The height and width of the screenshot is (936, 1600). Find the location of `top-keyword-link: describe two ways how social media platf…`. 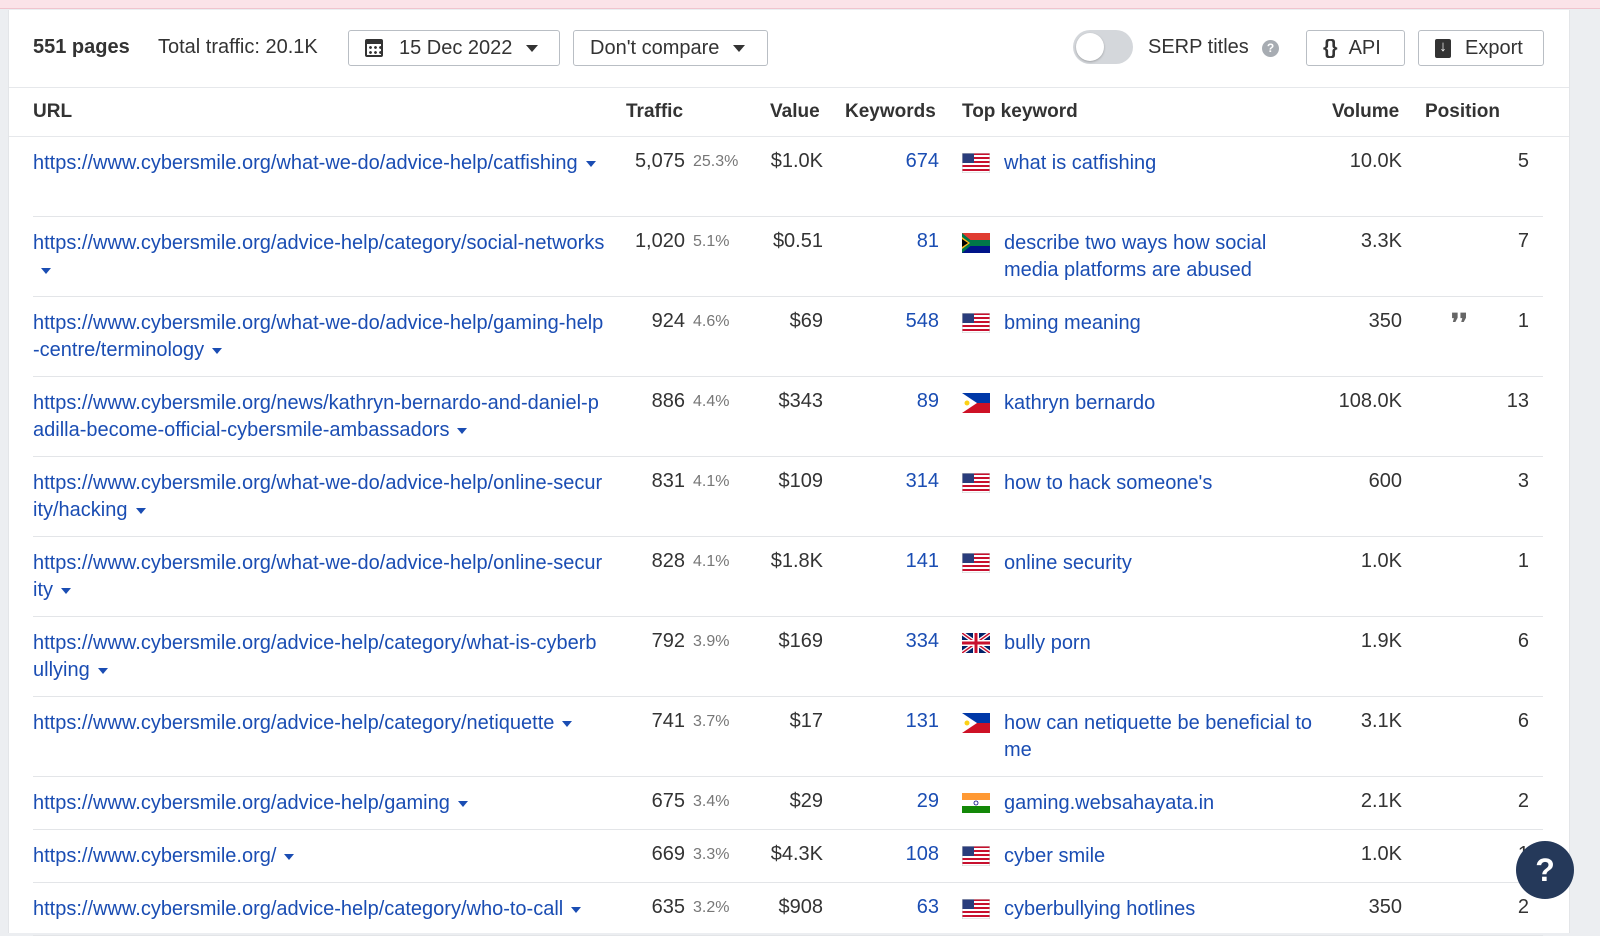

top-keyword-link: describe two ways how social media platf… is located at coordinates (1159, 257).